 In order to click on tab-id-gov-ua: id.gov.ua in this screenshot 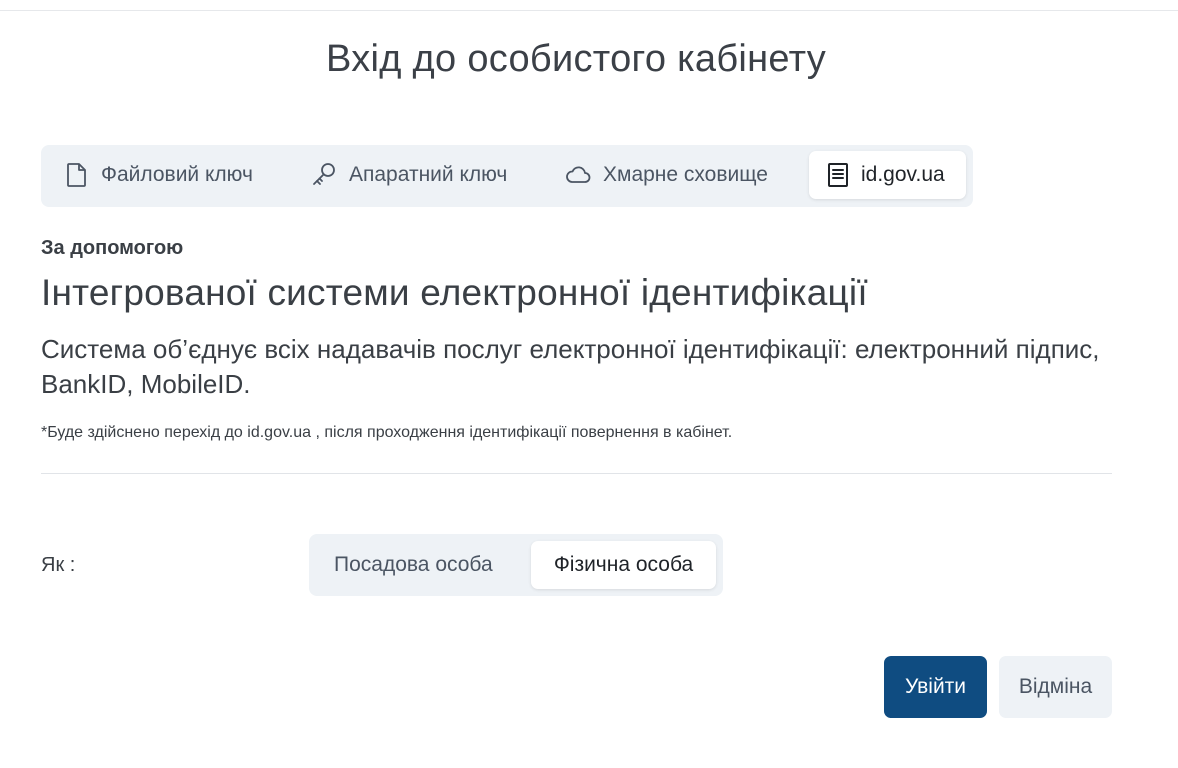, I will do `click(887, 175)`.